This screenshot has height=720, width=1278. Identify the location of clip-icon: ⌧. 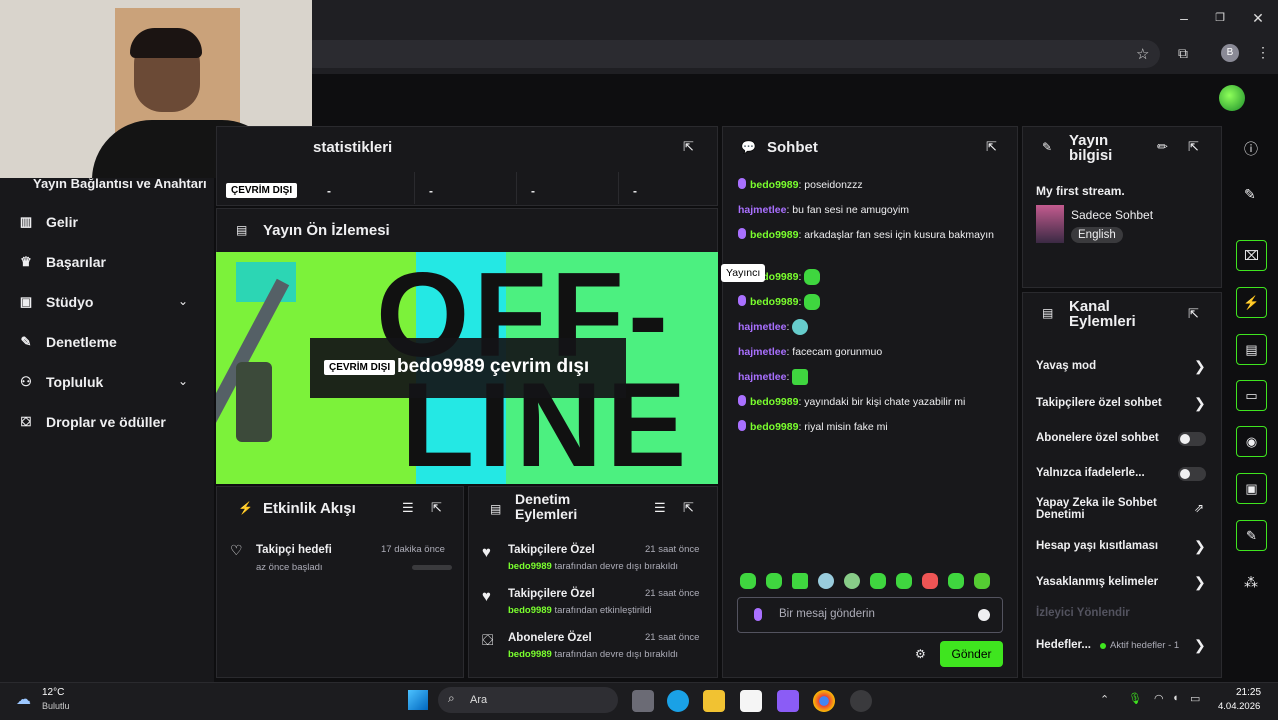
(1251, 255).